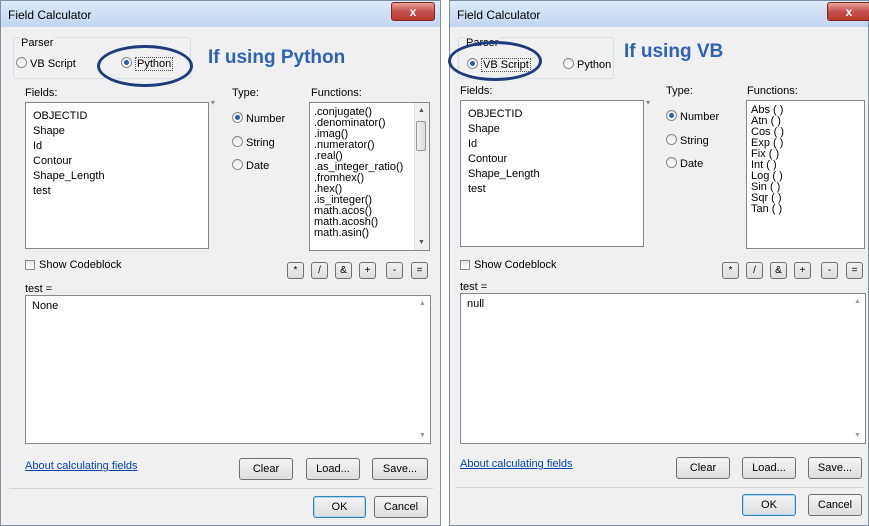  I want to click on functions-label: Functions:, so click(772, 91).